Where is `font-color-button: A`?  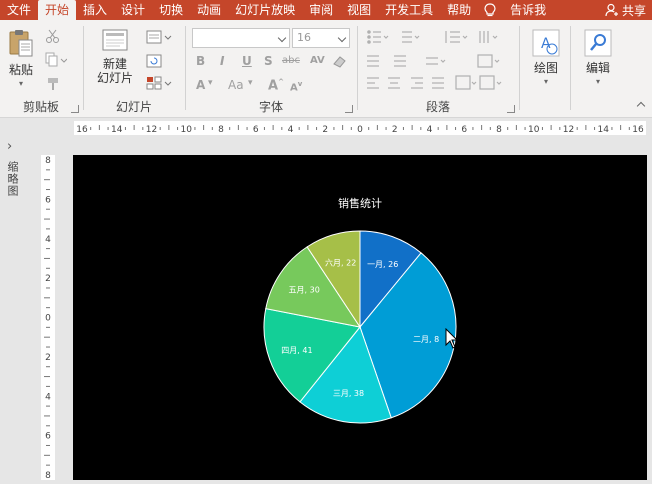
font-color-button: A is located at coordinates (200, 85).